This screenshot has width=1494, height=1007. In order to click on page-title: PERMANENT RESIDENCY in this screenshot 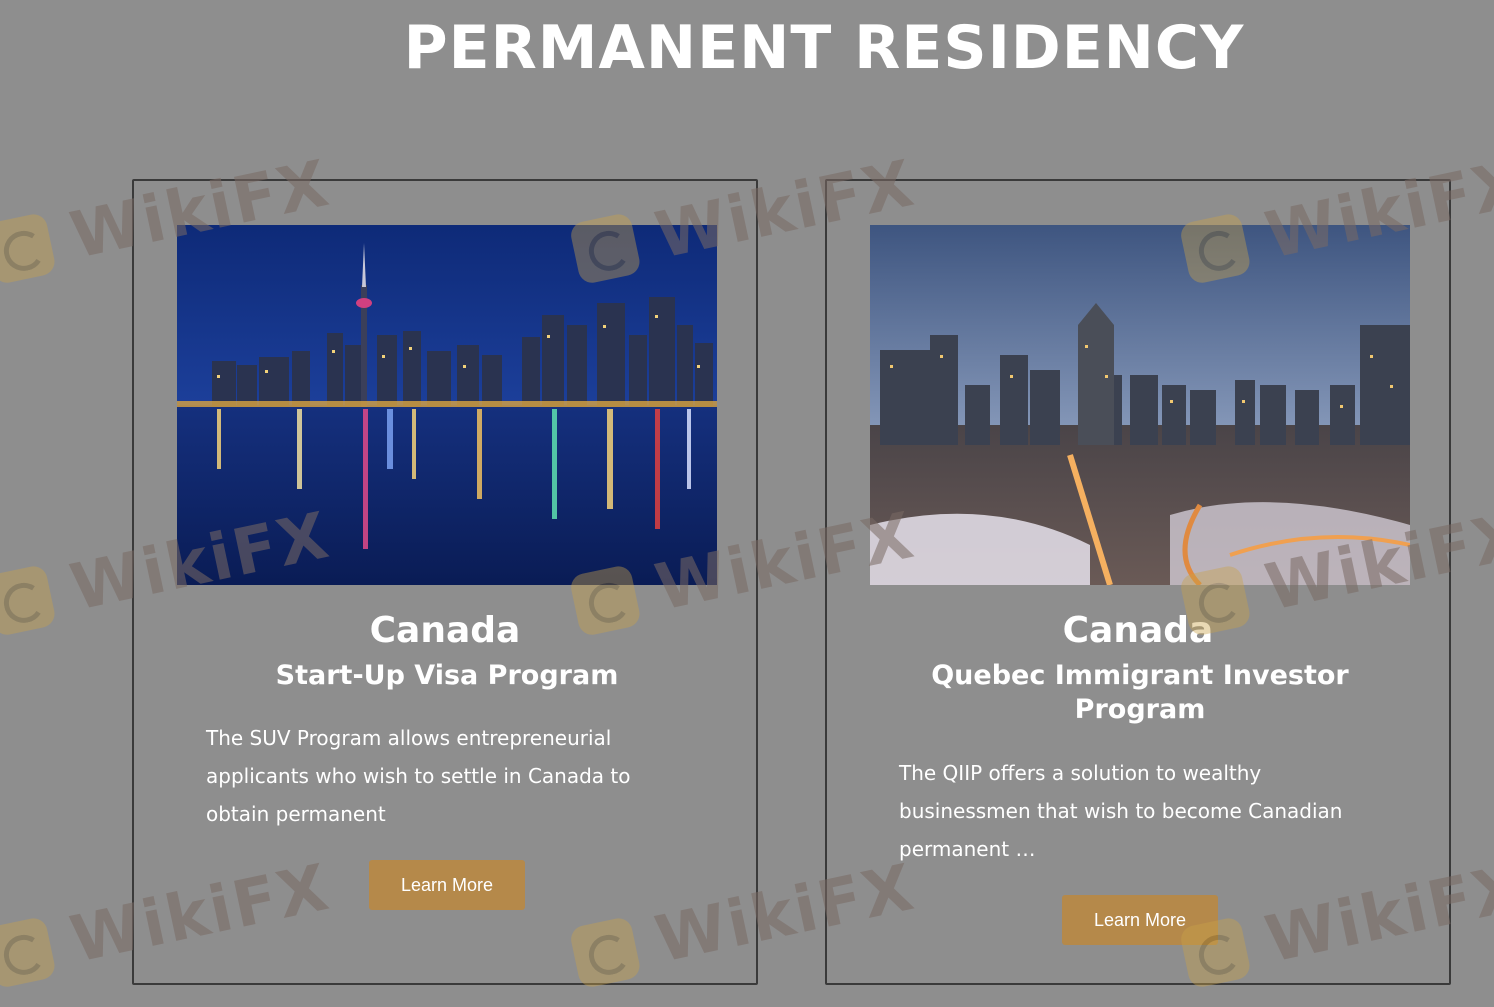, I will do `click(824, 48)`.